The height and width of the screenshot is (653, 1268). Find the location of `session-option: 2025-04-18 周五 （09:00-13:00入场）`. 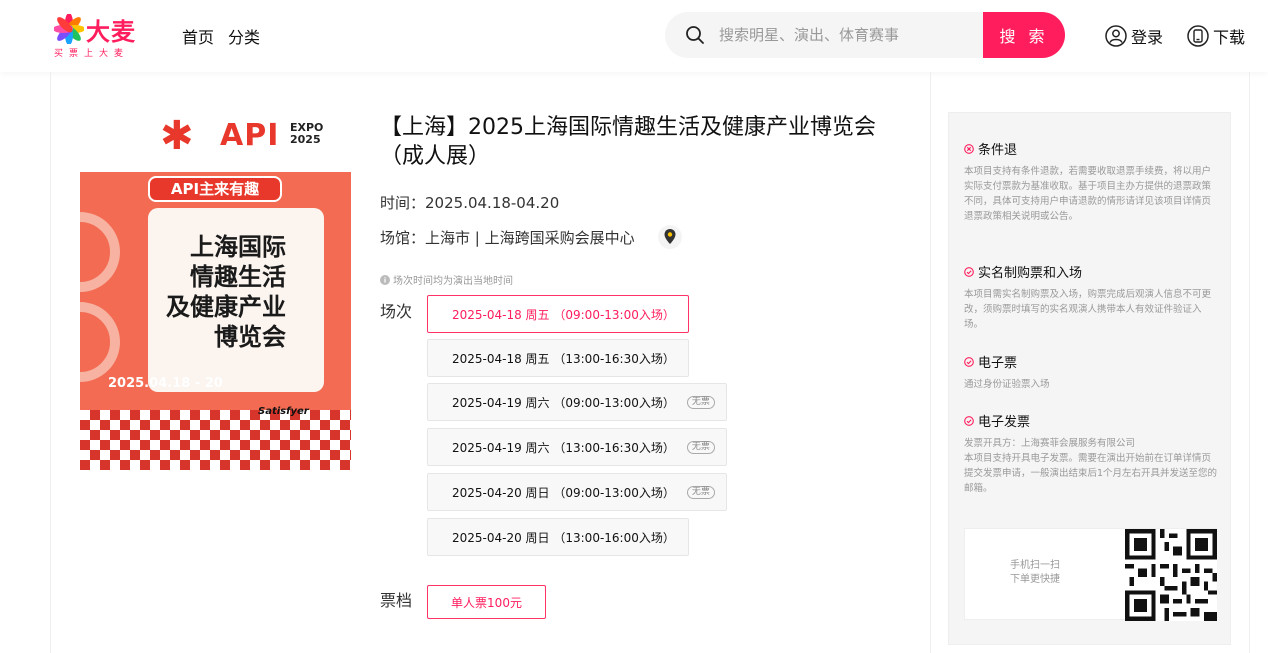

session-option: 2025-04-18 周五 （09:00-13:00入场） is located at coordinates (558, 314).